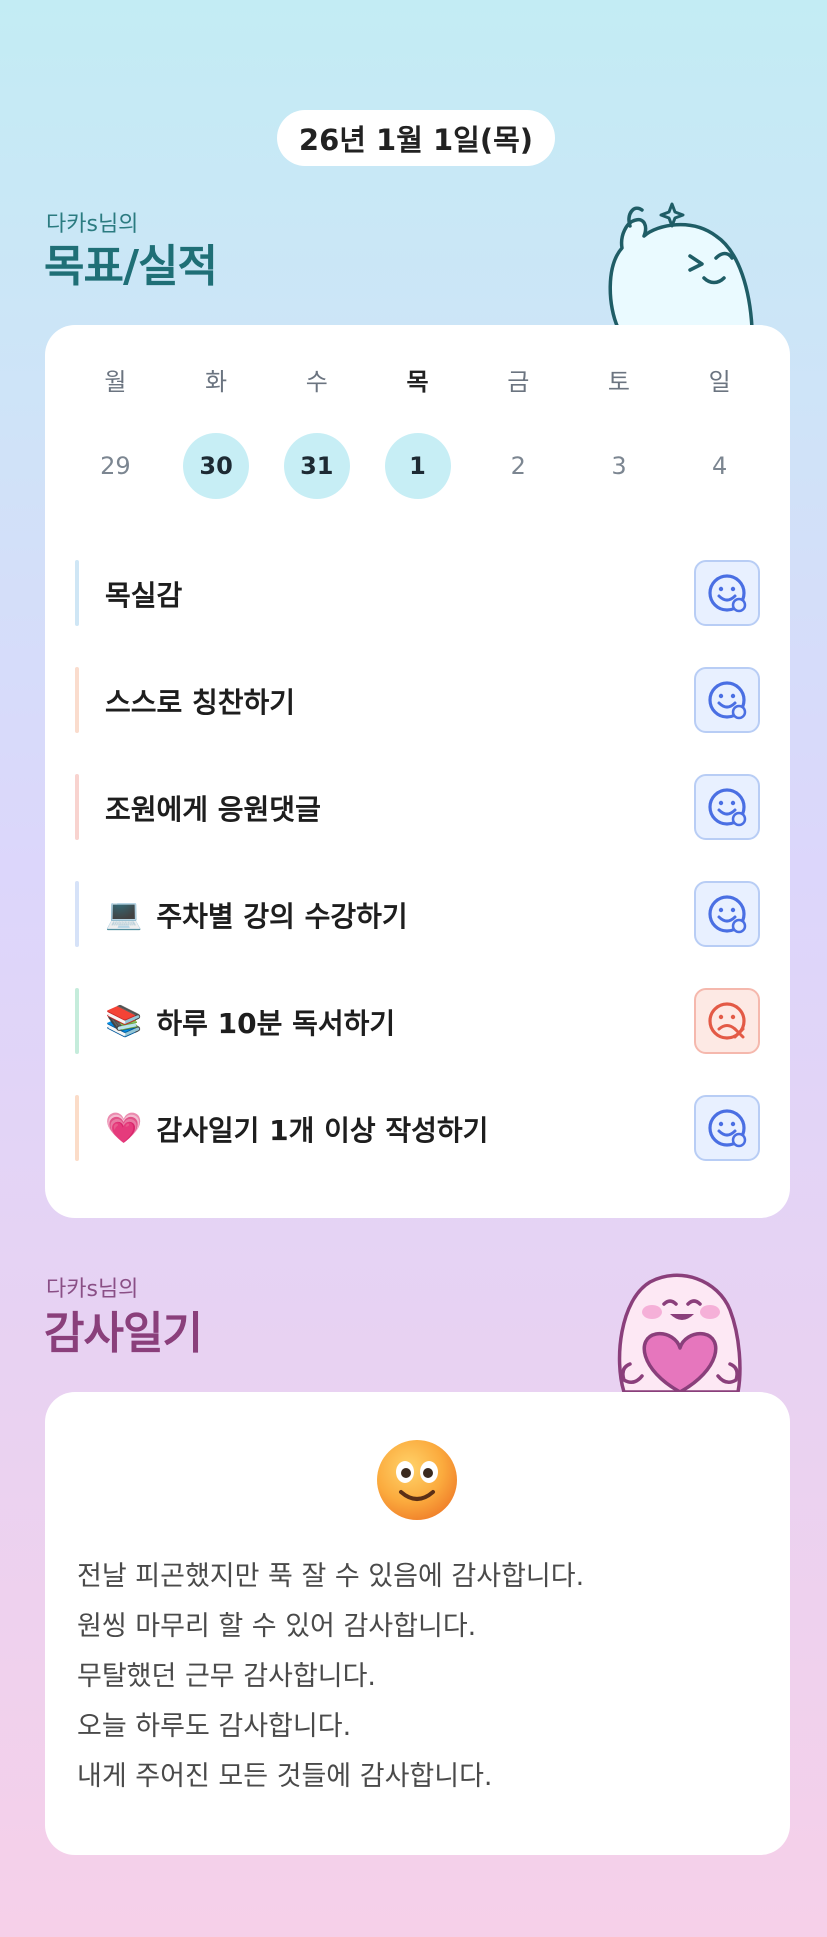 The height and width of the screenshot is (1937, 827). I want to click on sad-icon, so click(727, 1021).